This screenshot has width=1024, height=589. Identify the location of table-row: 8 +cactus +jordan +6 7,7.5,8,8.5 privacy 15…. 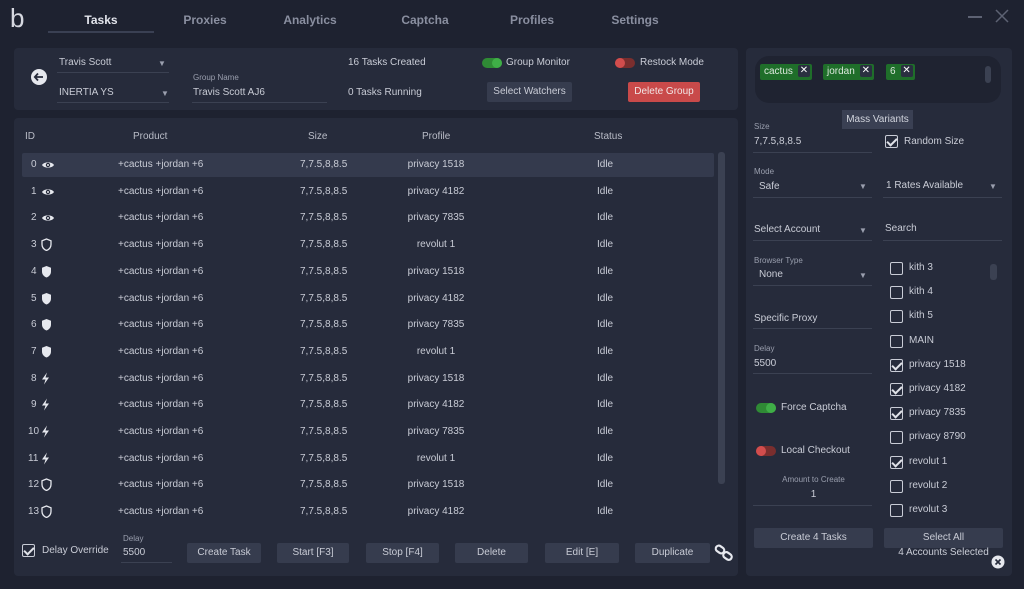
(368, 379).